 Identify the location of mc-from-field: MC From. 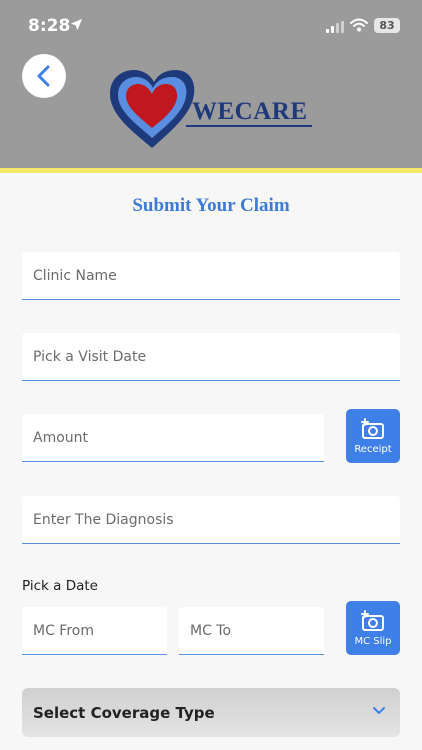
(94, 631).